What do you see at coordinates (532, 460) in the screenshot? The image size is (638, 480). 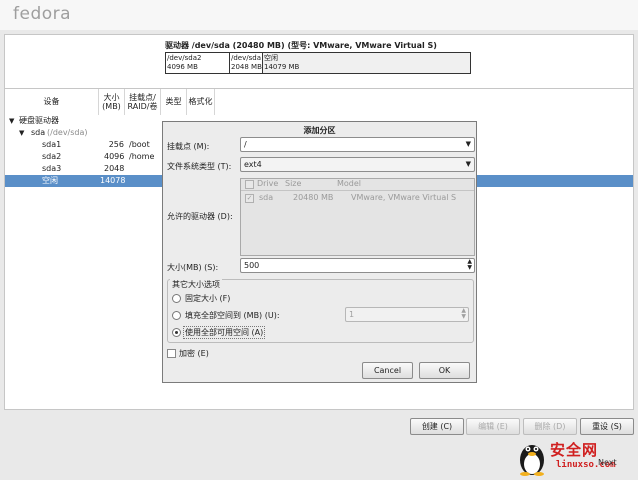 I see `penguin-logo-icon` at bounding box center [532, 460].